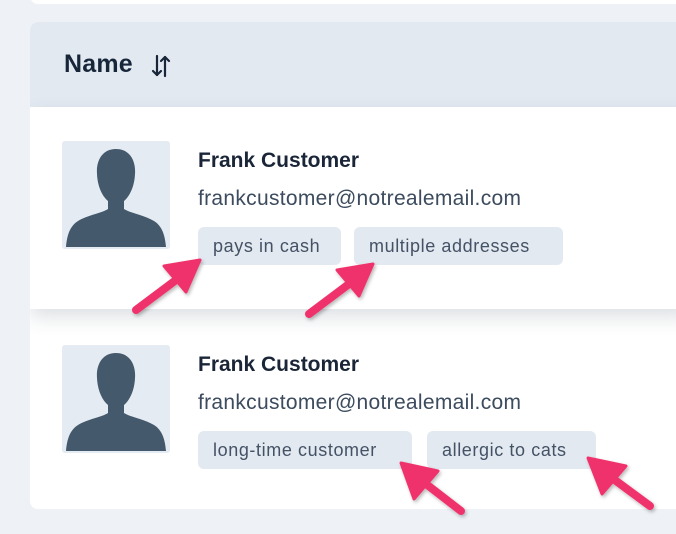 Image resolution: width=676 pixels, height=534 pixels. Describe the element at coordinates (305, 450) in the screenshot. I see `customer-tag: long-time customer` at that location.